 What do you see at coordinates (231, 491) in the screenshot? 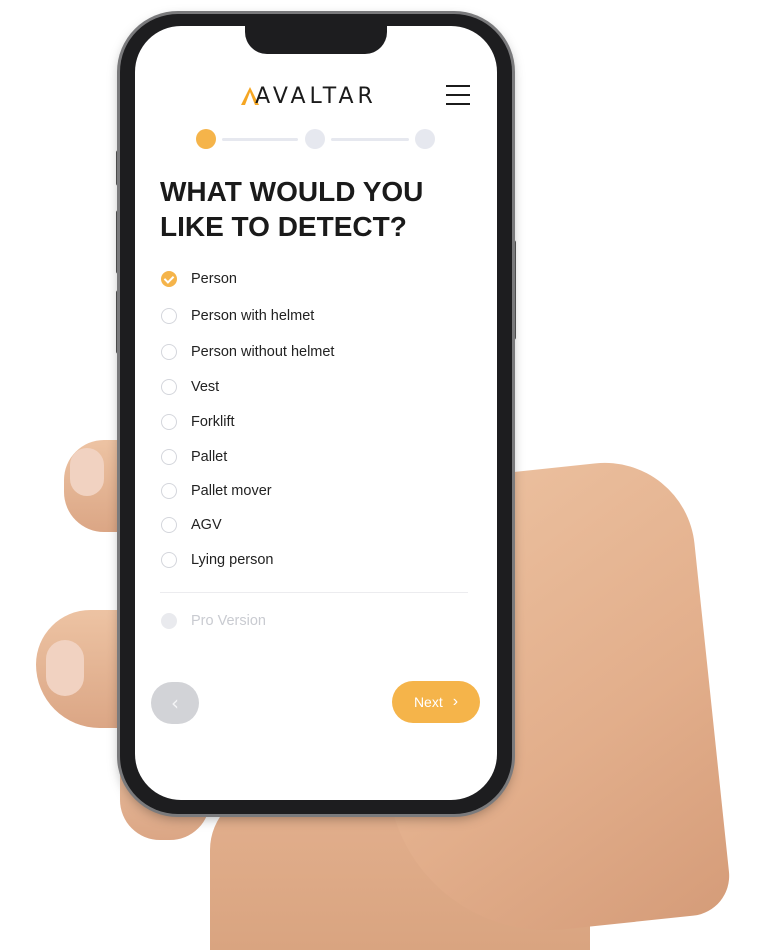
I see `option-label: Pallet mover` at bounding box center [231, 491].